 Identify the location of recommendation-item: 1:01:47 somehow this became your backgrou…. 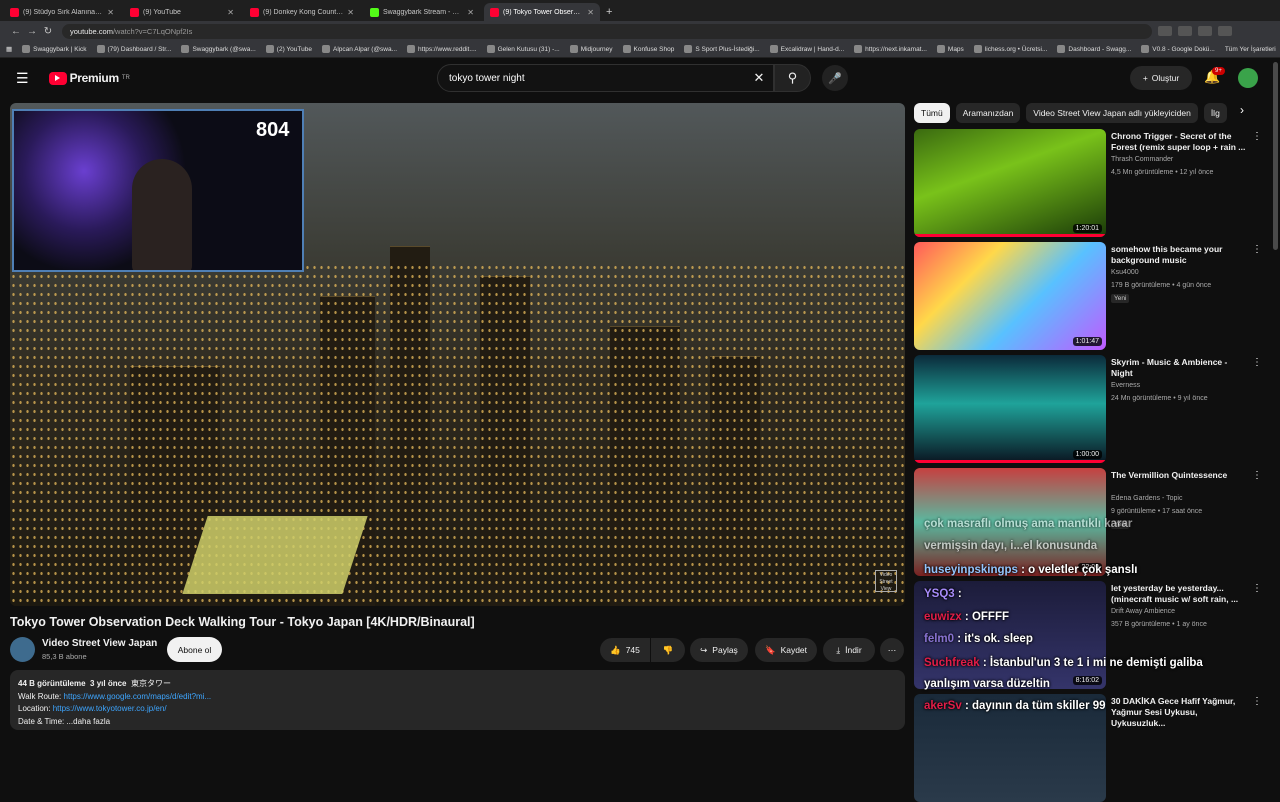
(1094, 296).